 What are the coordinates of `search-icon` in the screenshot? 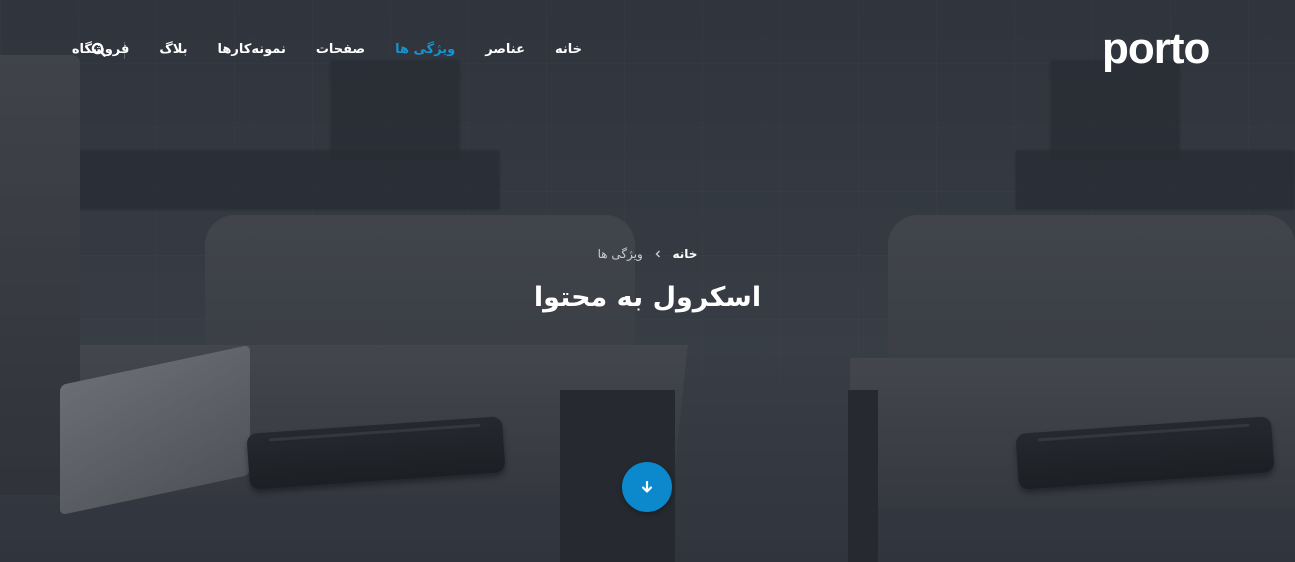 It's located at (98, 49).